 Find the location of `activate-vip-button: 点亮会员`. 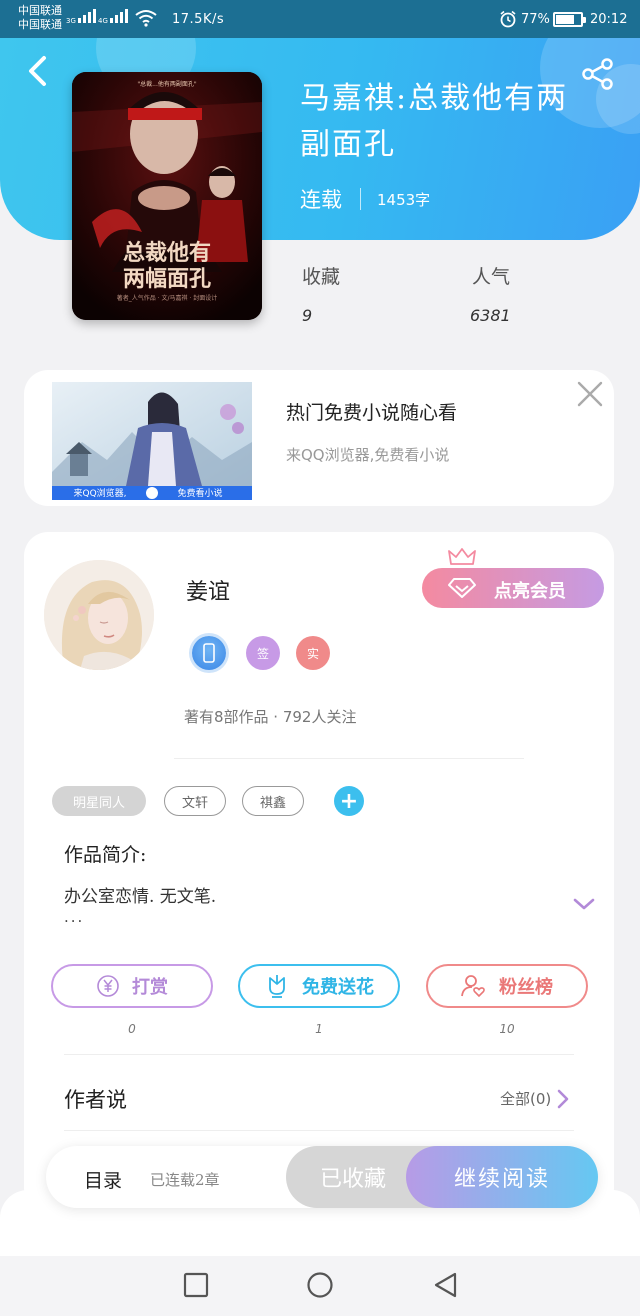

activate-vip-button: 点亮会员 is located at coordinates (513, 588).